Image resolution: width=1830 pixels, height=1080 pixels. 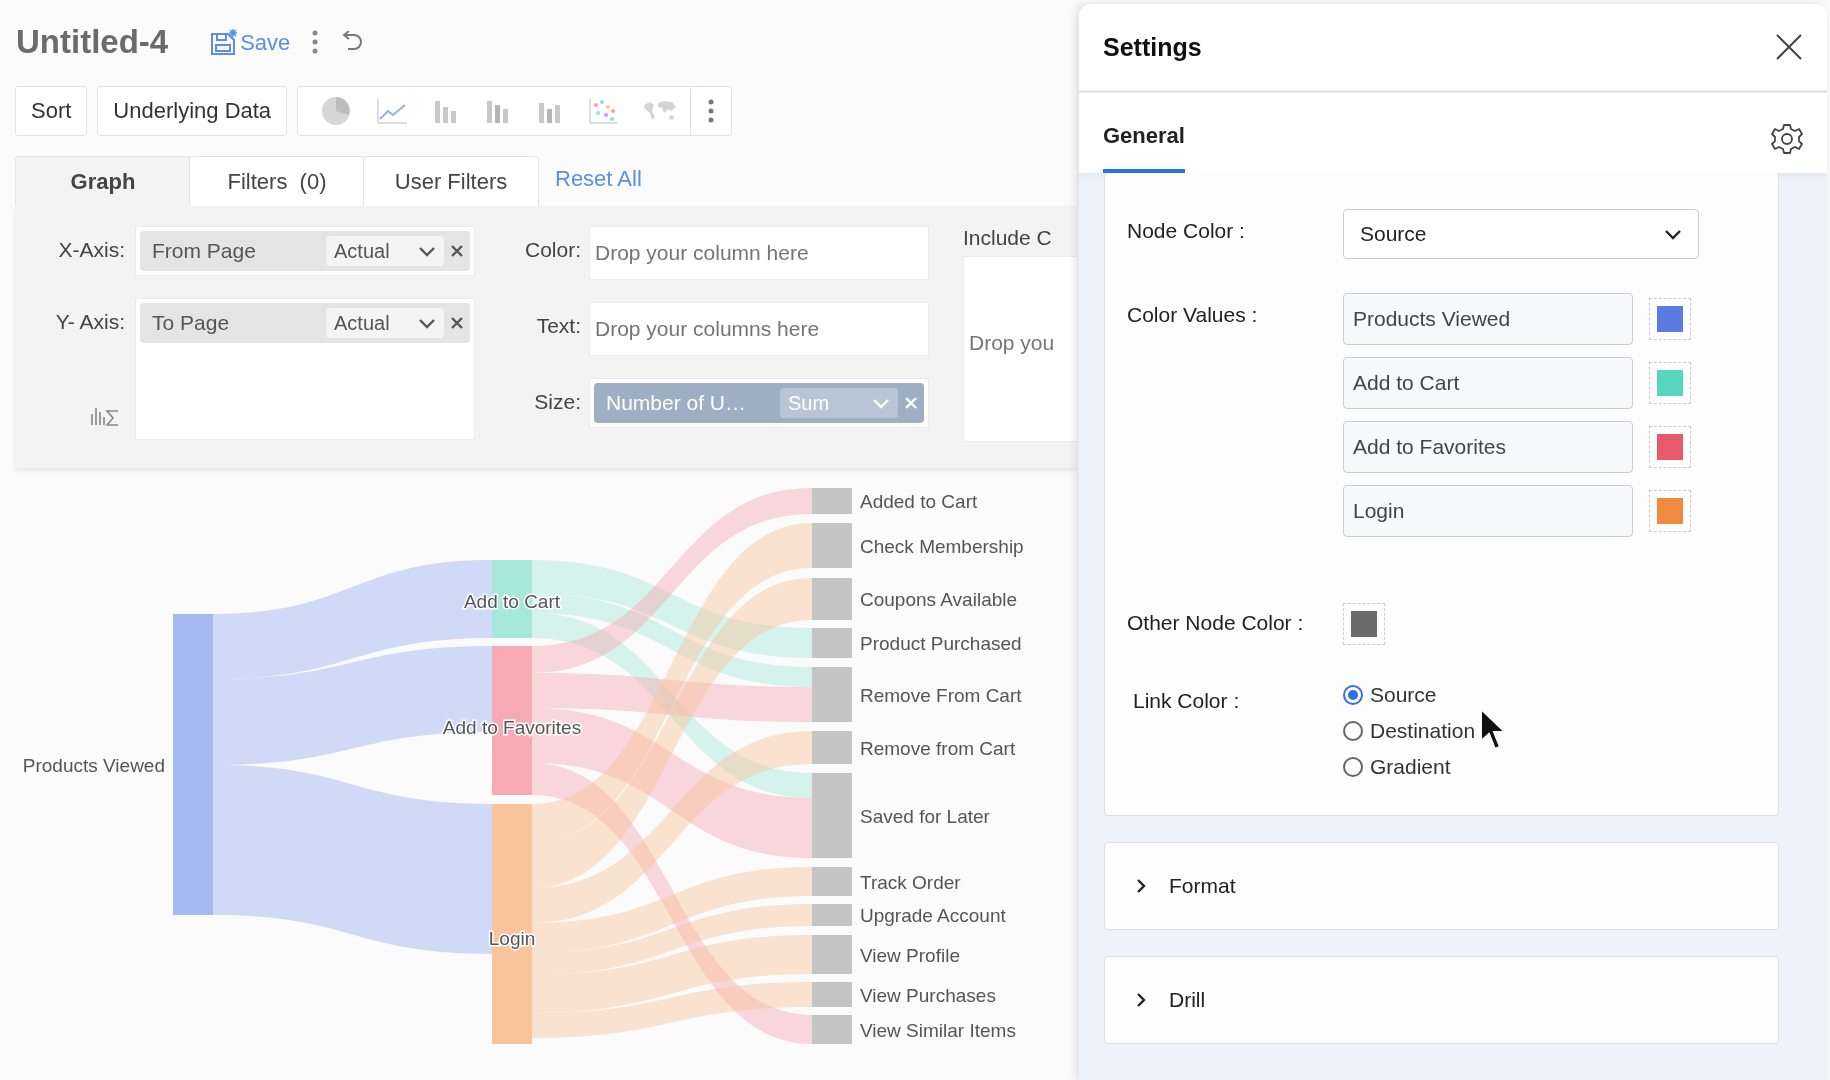 What do you see at coordinates (552, 250) in the screenshot?
I see `color-label: Color:` at bounding box center [552, 250].